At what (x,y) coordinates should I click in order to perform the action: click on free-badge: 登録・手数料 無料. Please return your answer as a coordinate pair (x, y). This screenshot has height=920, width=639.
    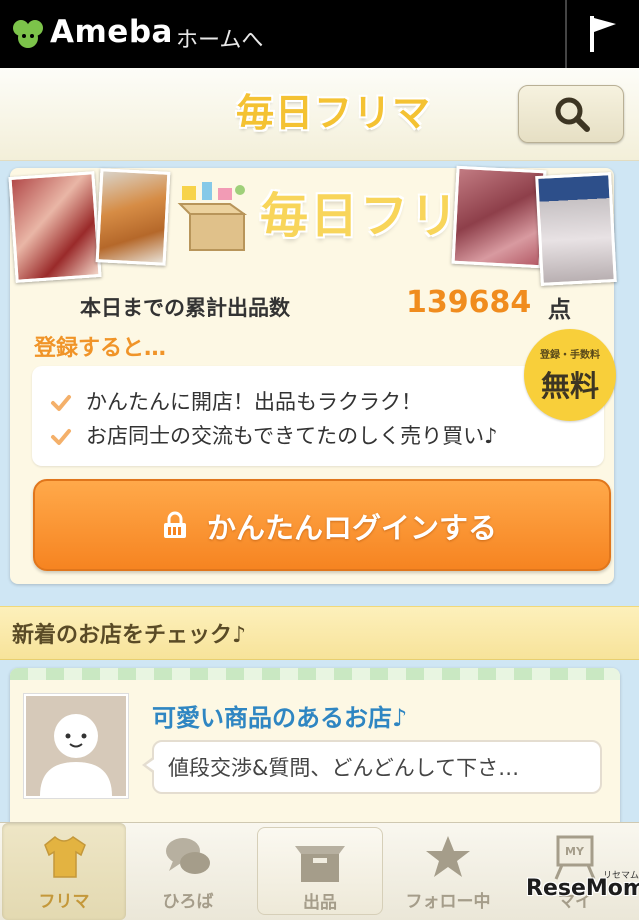
    Looking at the image, I should click on (570, 375).